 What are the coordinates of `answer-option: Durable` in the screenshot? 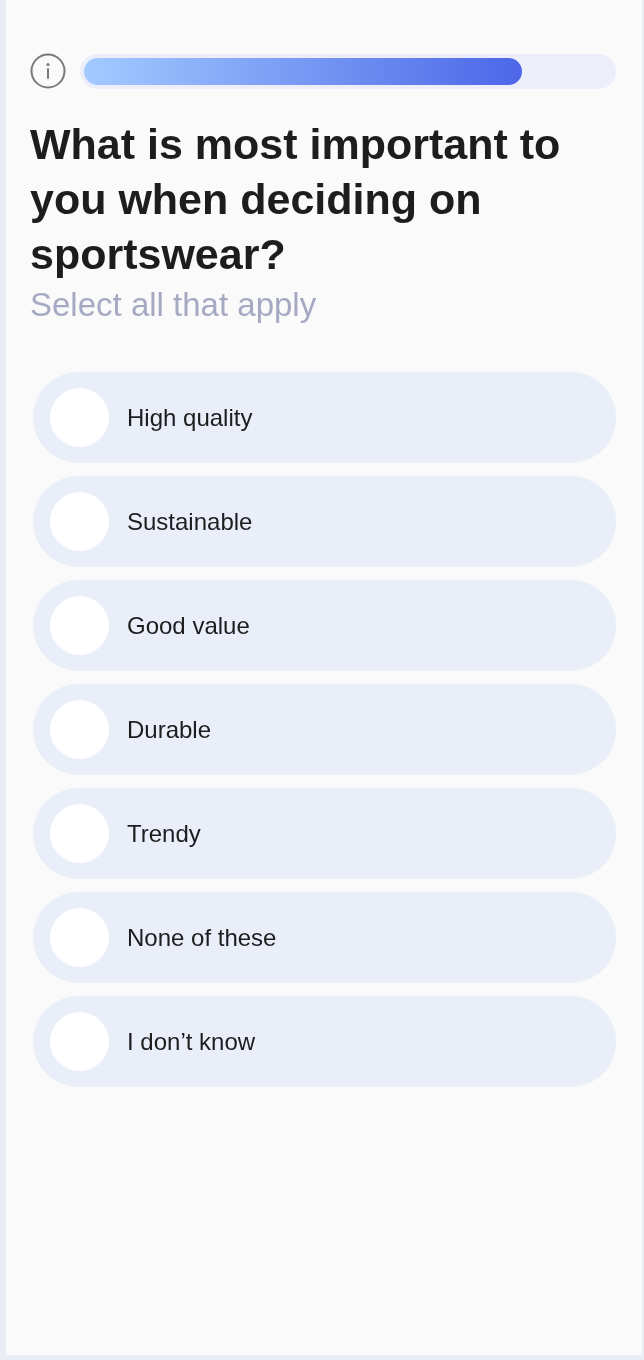 It's located at (324, 729).